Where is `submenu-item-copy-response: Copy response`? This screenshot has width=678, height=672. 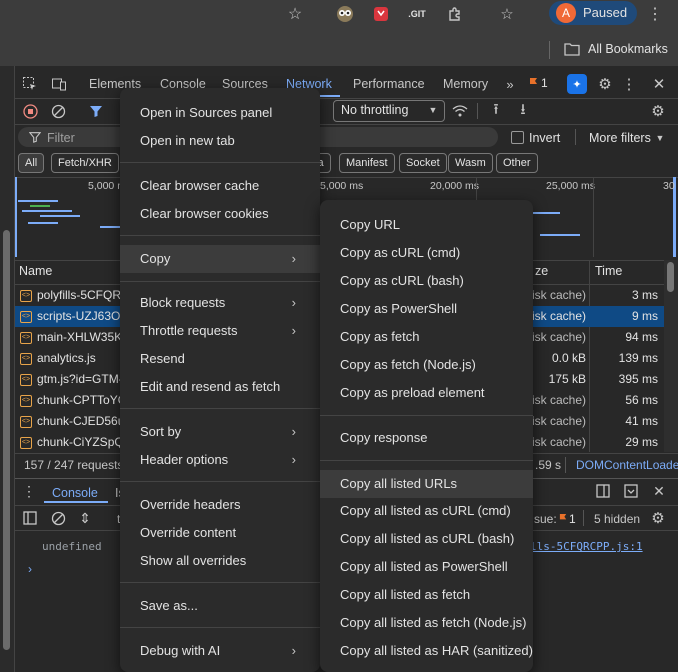
submenu-item-copy-response: Copy response is located at coordinates (426, 438).